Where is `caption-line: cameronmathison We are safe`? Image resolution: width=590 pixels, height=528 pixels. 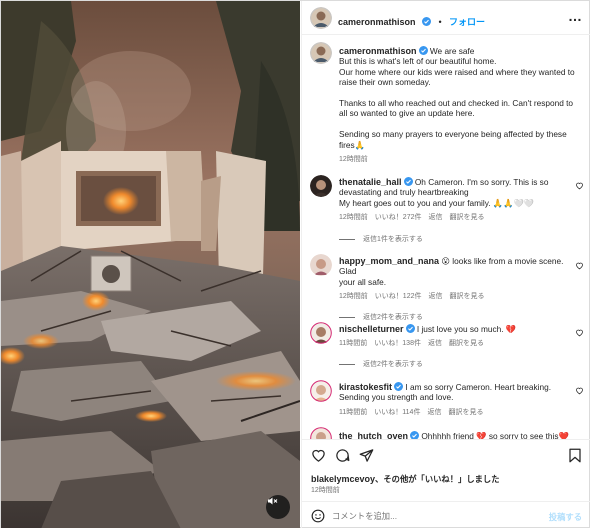 caption-line: cameronmathison We are safe is located at coordinates (461, 51).